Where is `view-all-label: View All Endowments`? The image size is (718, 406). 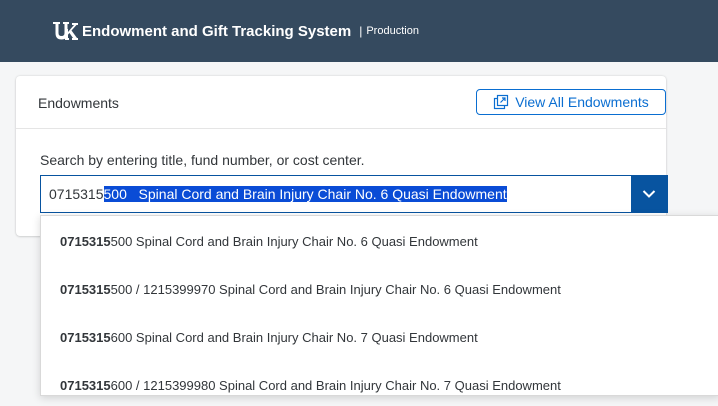
view-all-label: View All Endowments is located at coordinates (582, 102).